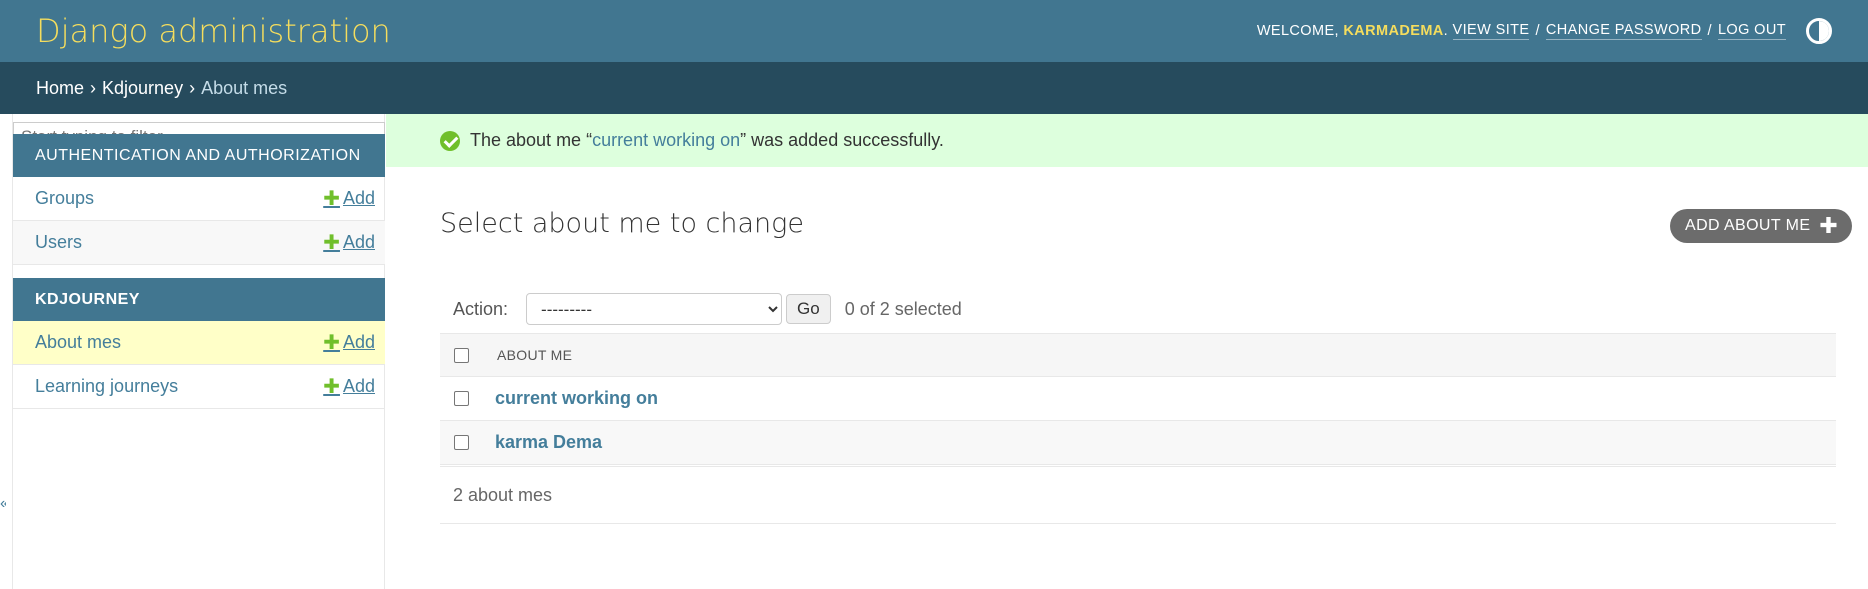 This screenshot has height=589, width=1868. I want to click on paginator: 2 about mes, so click(1138, 495).